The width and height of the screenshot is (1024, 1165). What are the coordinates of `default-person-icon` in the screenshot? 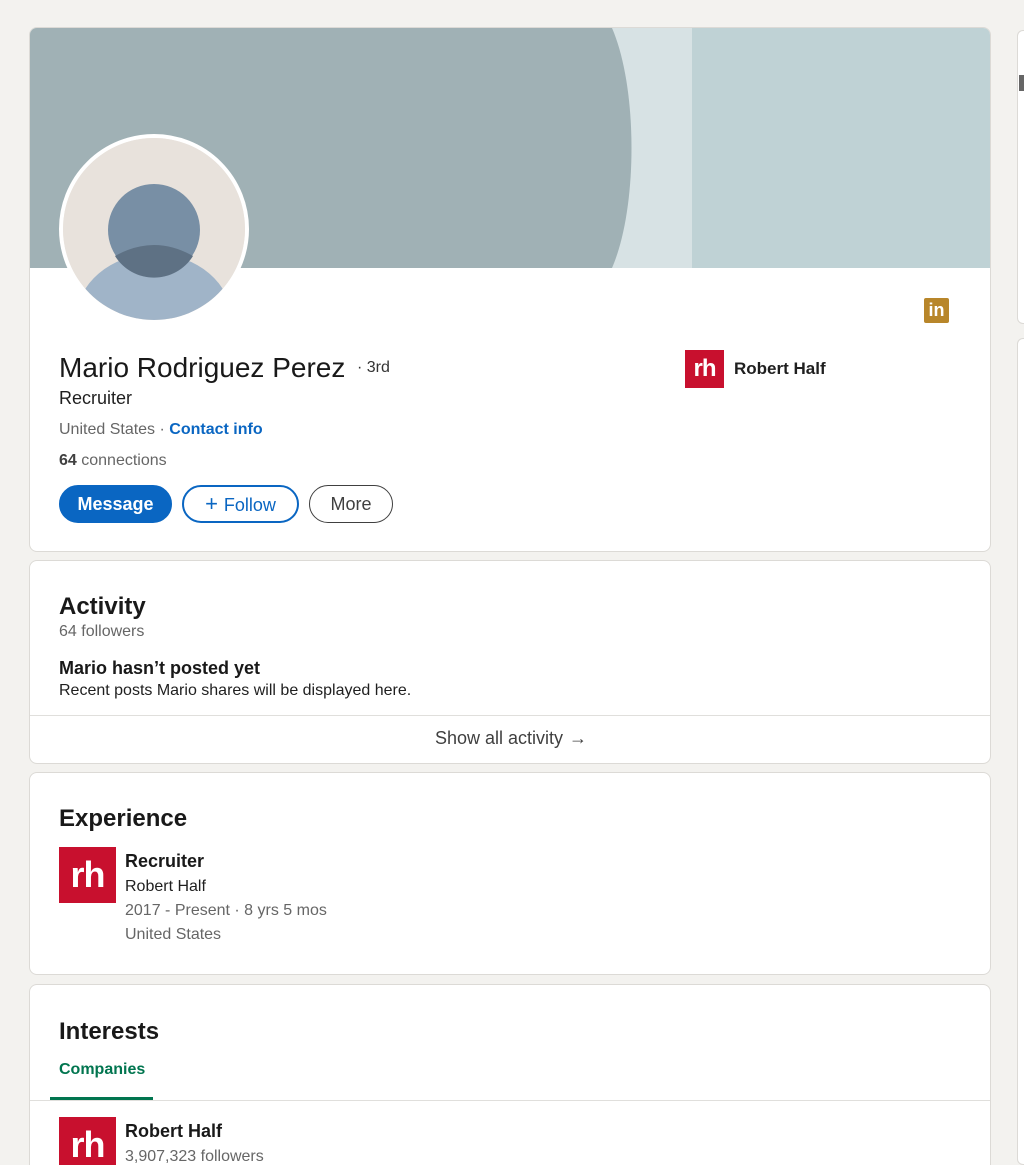 It's located at (154, 229).